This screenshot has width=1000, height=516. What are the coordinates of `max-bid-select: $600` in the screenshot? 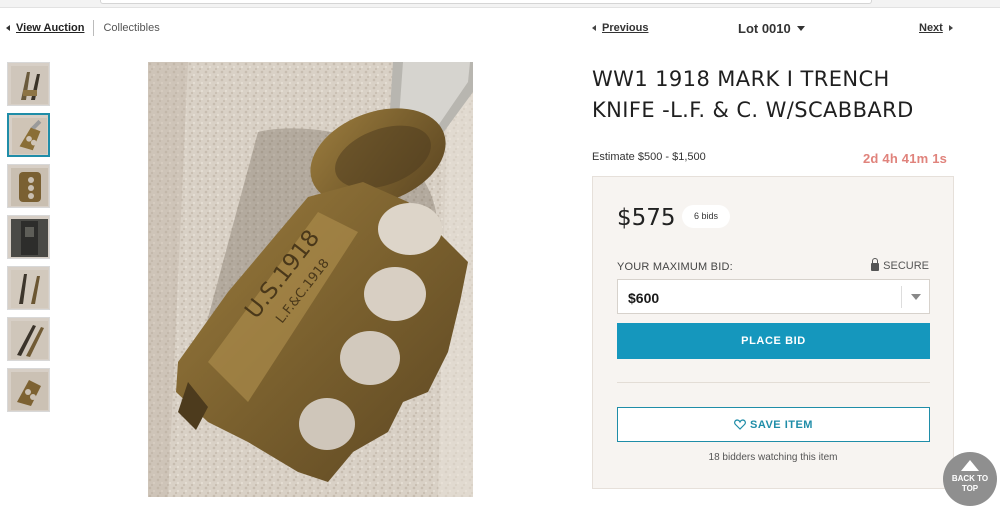 It's located at (773, 296).